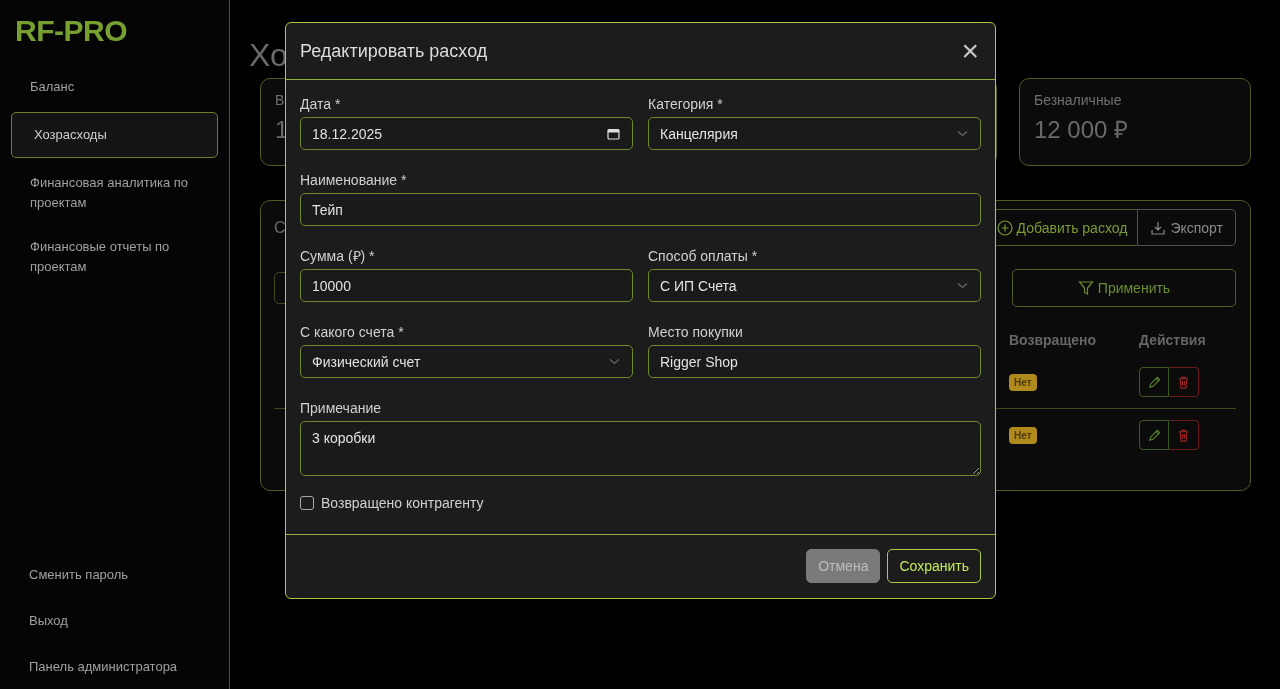 The height and width of the screenshot is (689, 1280). What do you see at coordinates (1187, 227) in the screenshot?
I see `export-button: Экспорт` at bounding box center [1187, 227].